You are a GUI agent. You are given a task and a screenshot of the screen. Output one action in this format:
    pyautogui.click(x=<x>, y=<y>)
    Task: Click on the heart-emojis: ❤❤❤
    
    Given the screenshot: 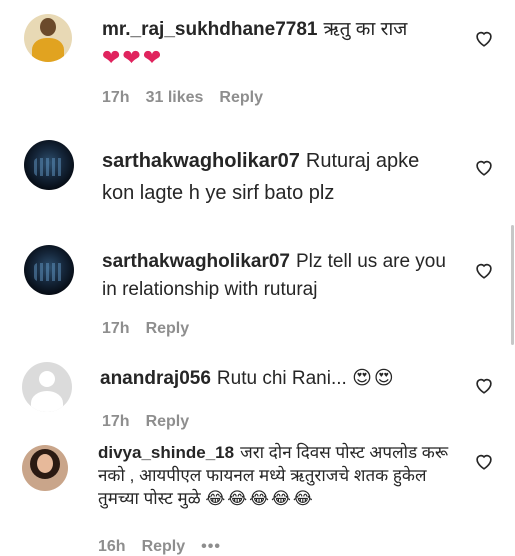 What is the action you would take?
    pyautogui.click(x=133, y=57)
    